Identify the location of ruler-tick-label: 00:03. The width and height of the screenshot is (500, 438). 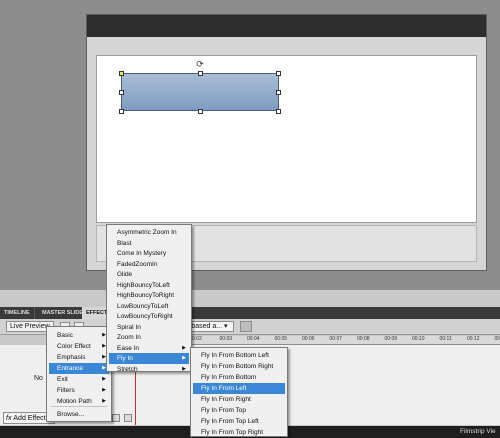
(226, 339).